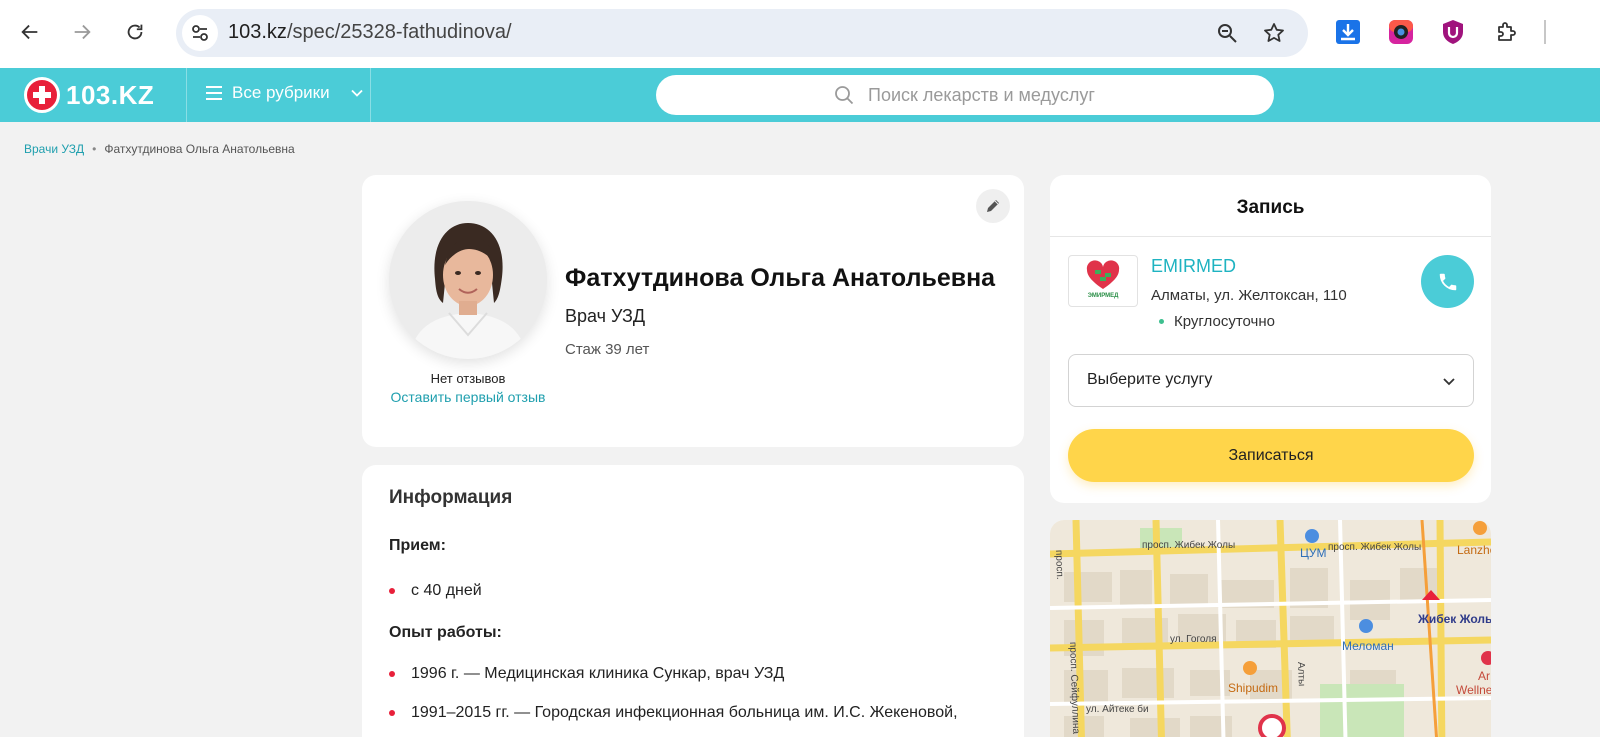 The height and width of the screenshot is (737, 1600). I want to click on map-label: просп., so click(1059, 565).